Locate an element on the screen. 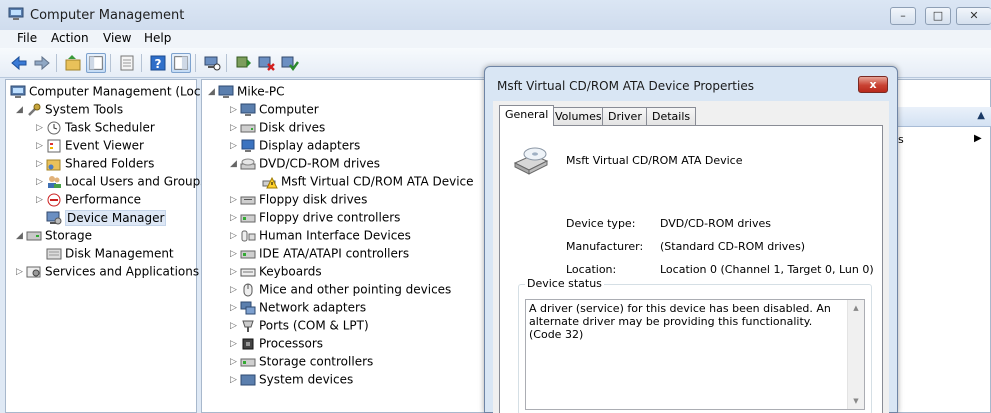  computer-management-icon is located at coordinates (16, 13).